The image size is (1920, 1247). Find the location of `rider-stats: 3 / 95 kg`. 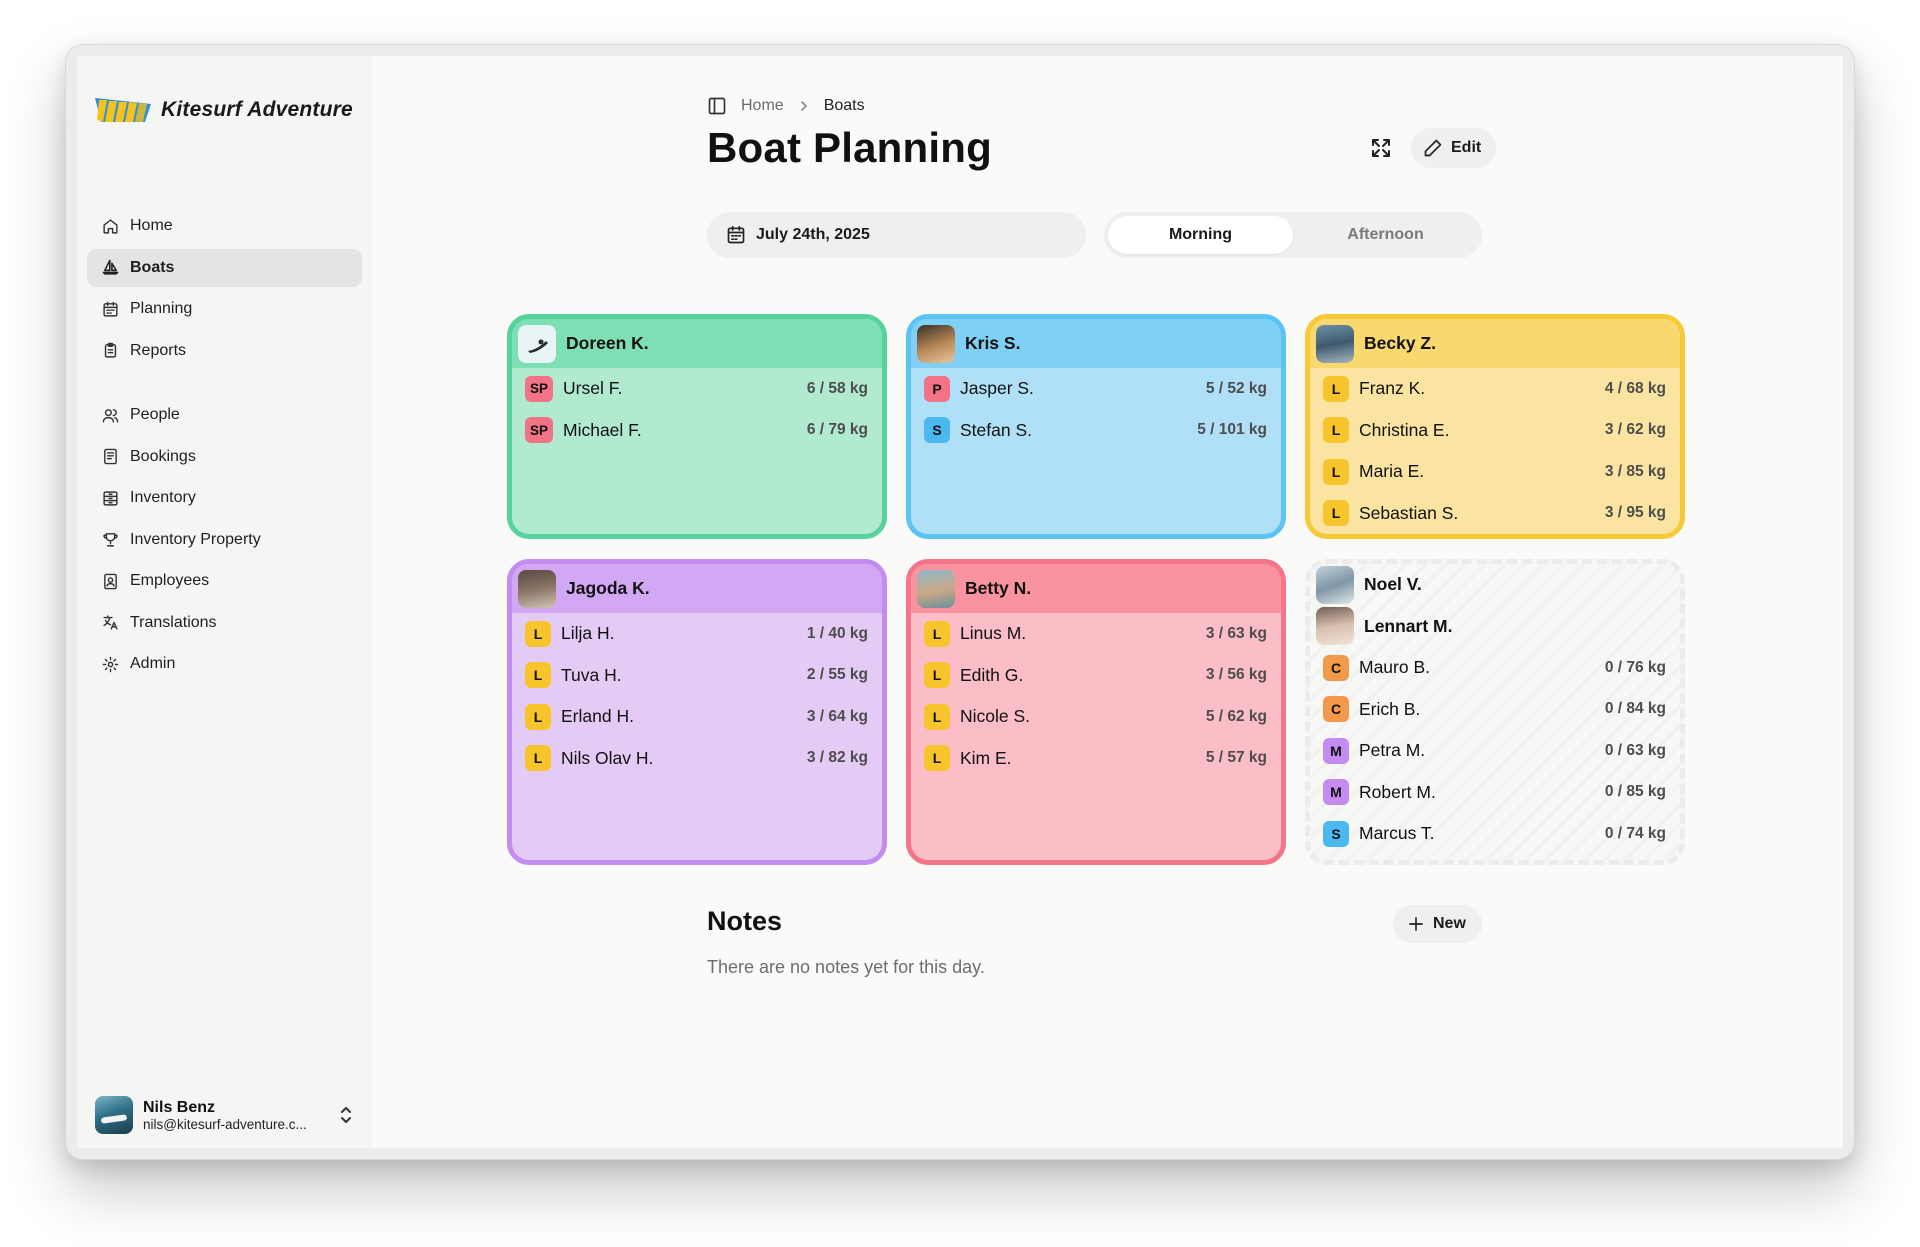

rider-stats: 3 / 95 kg is located at coordinates (1635, 513).